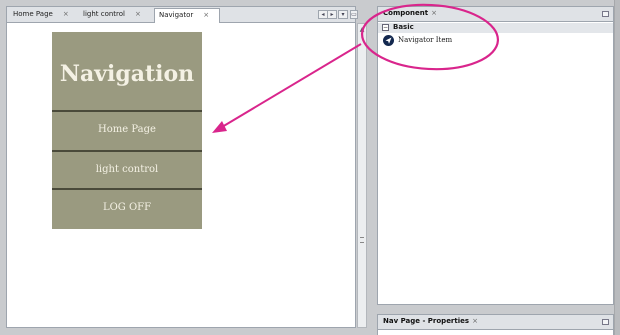  What do you see at coordinates (104, 14) in the screenshot?
I see `tab-label: light control` at bounding box center [104, 14].